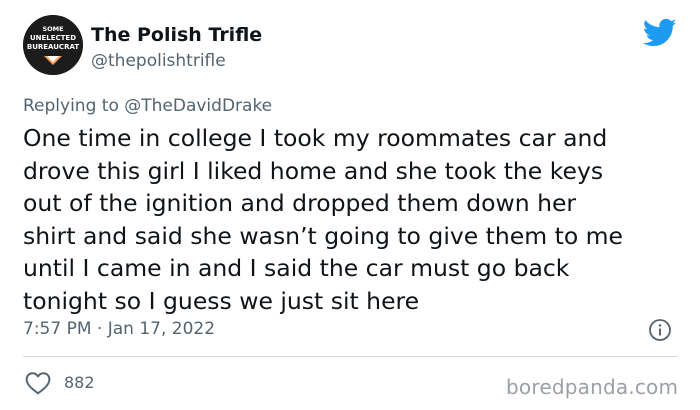 The image size is (700, 410). I want to click on user-handle: @thepolishtrifle, so click(158, 61).